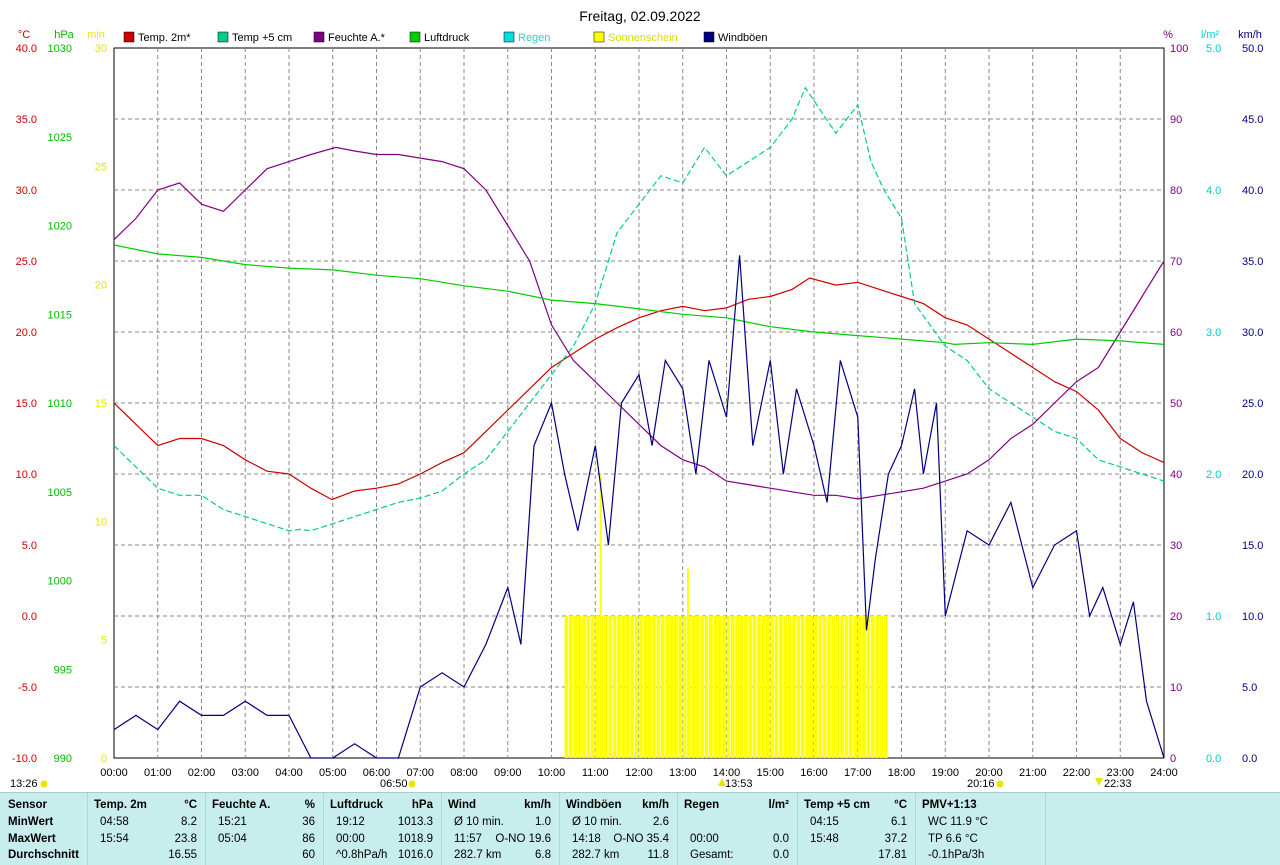  Describe the element at coordinates (182, 855) in the screenshot. I see `stats-cell-value: 16.55` at that location.